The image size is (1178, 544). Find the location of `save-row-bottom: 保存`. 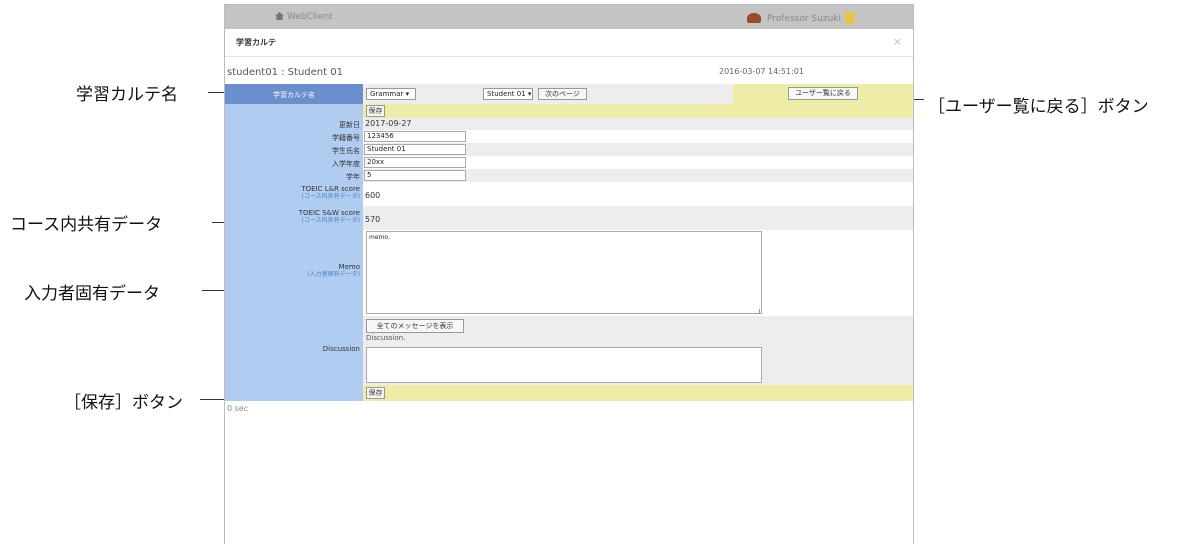

save-row-bottom: 保存 is located at coordinates (569, 393).